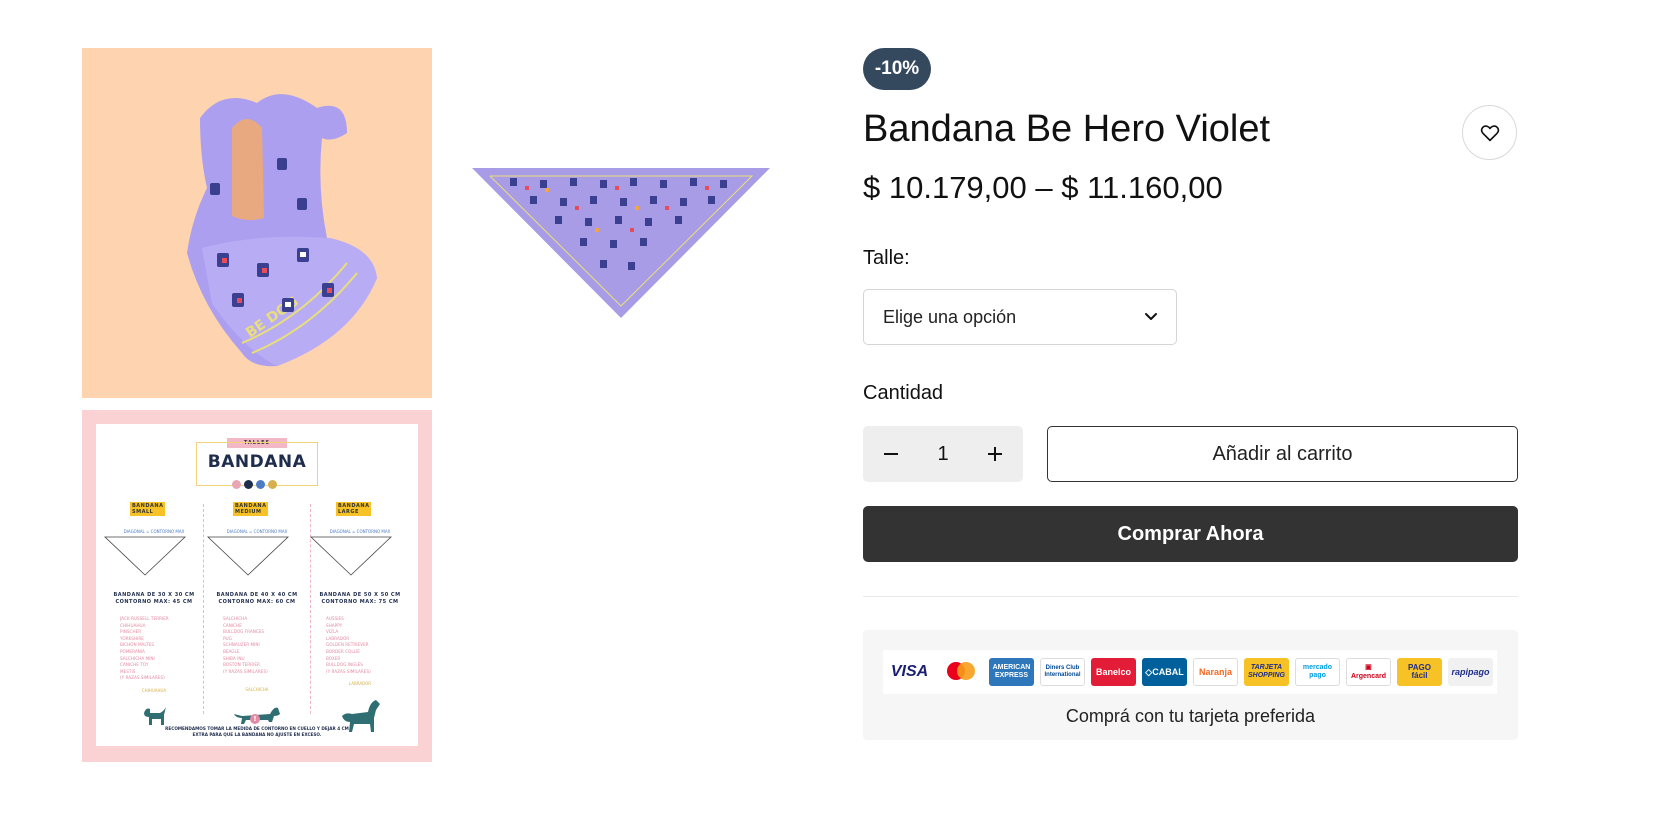 The image size is (1676, 813). What do you see at coordinates (1067, 129) in the screenshot?
I see `product-title: Bandana Be Hero Violet` at bounding box center [1067, 129].